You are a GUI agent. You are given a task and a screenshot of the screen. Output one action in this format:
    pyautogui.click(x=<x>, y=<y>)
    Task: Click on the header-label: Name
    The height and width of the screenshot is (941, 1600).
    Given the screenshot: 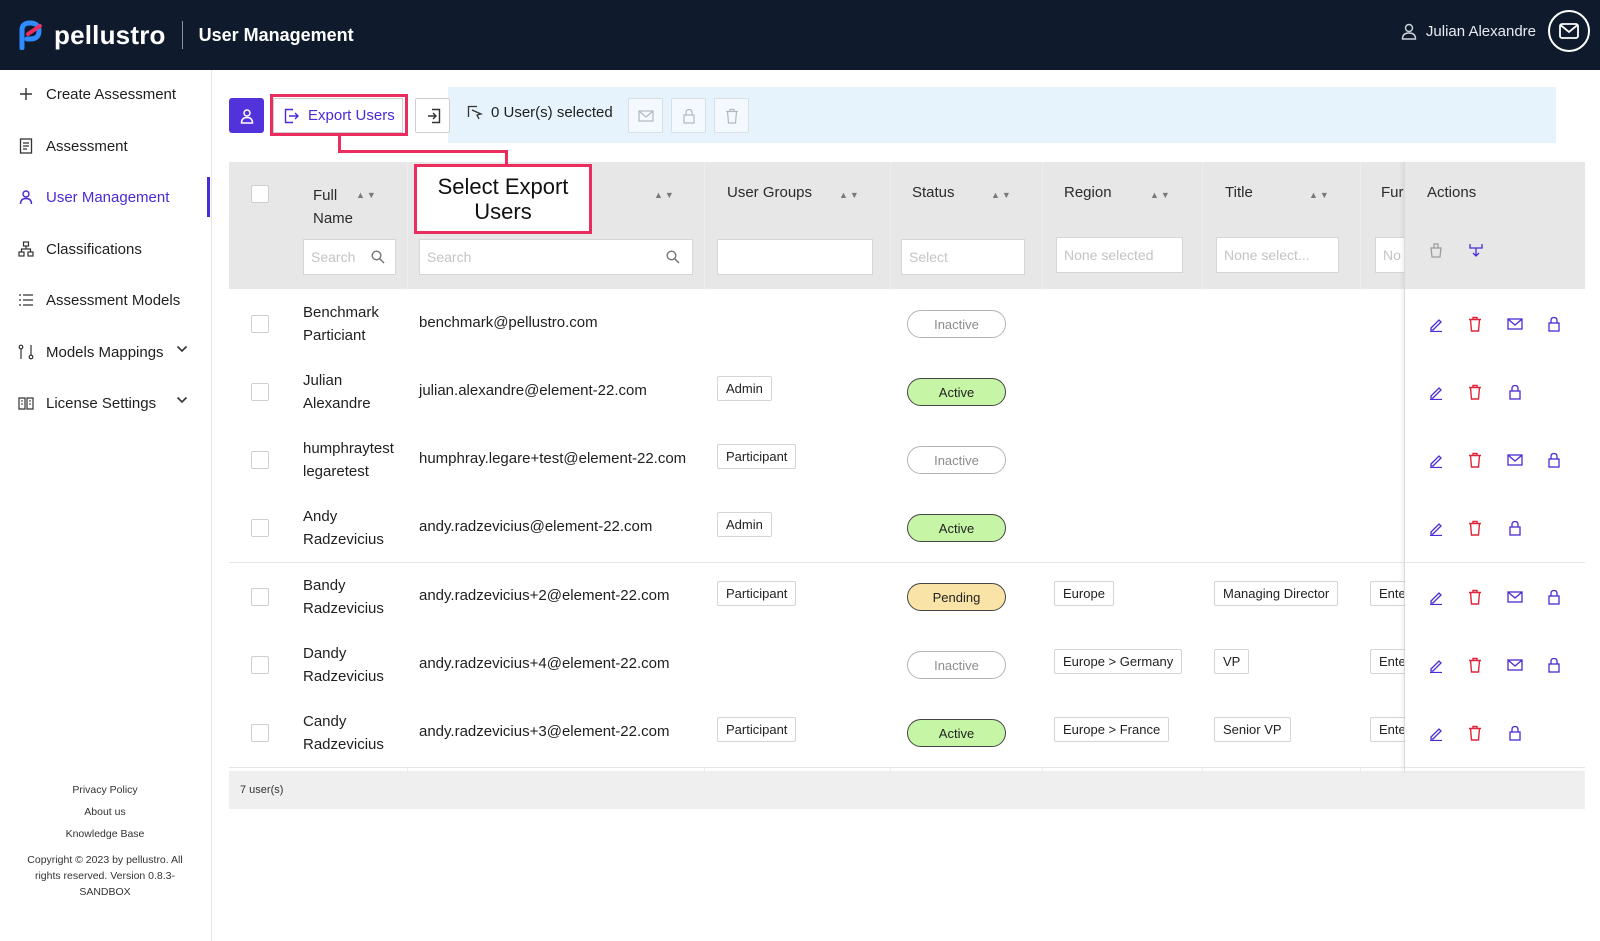 What is the action you would take?
    pyautogui.click(x=333, y=218)
    